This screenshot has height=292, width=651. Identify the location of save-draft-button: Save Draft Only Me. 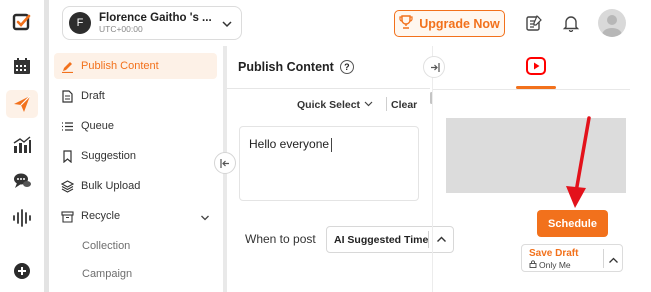
(572, 258).